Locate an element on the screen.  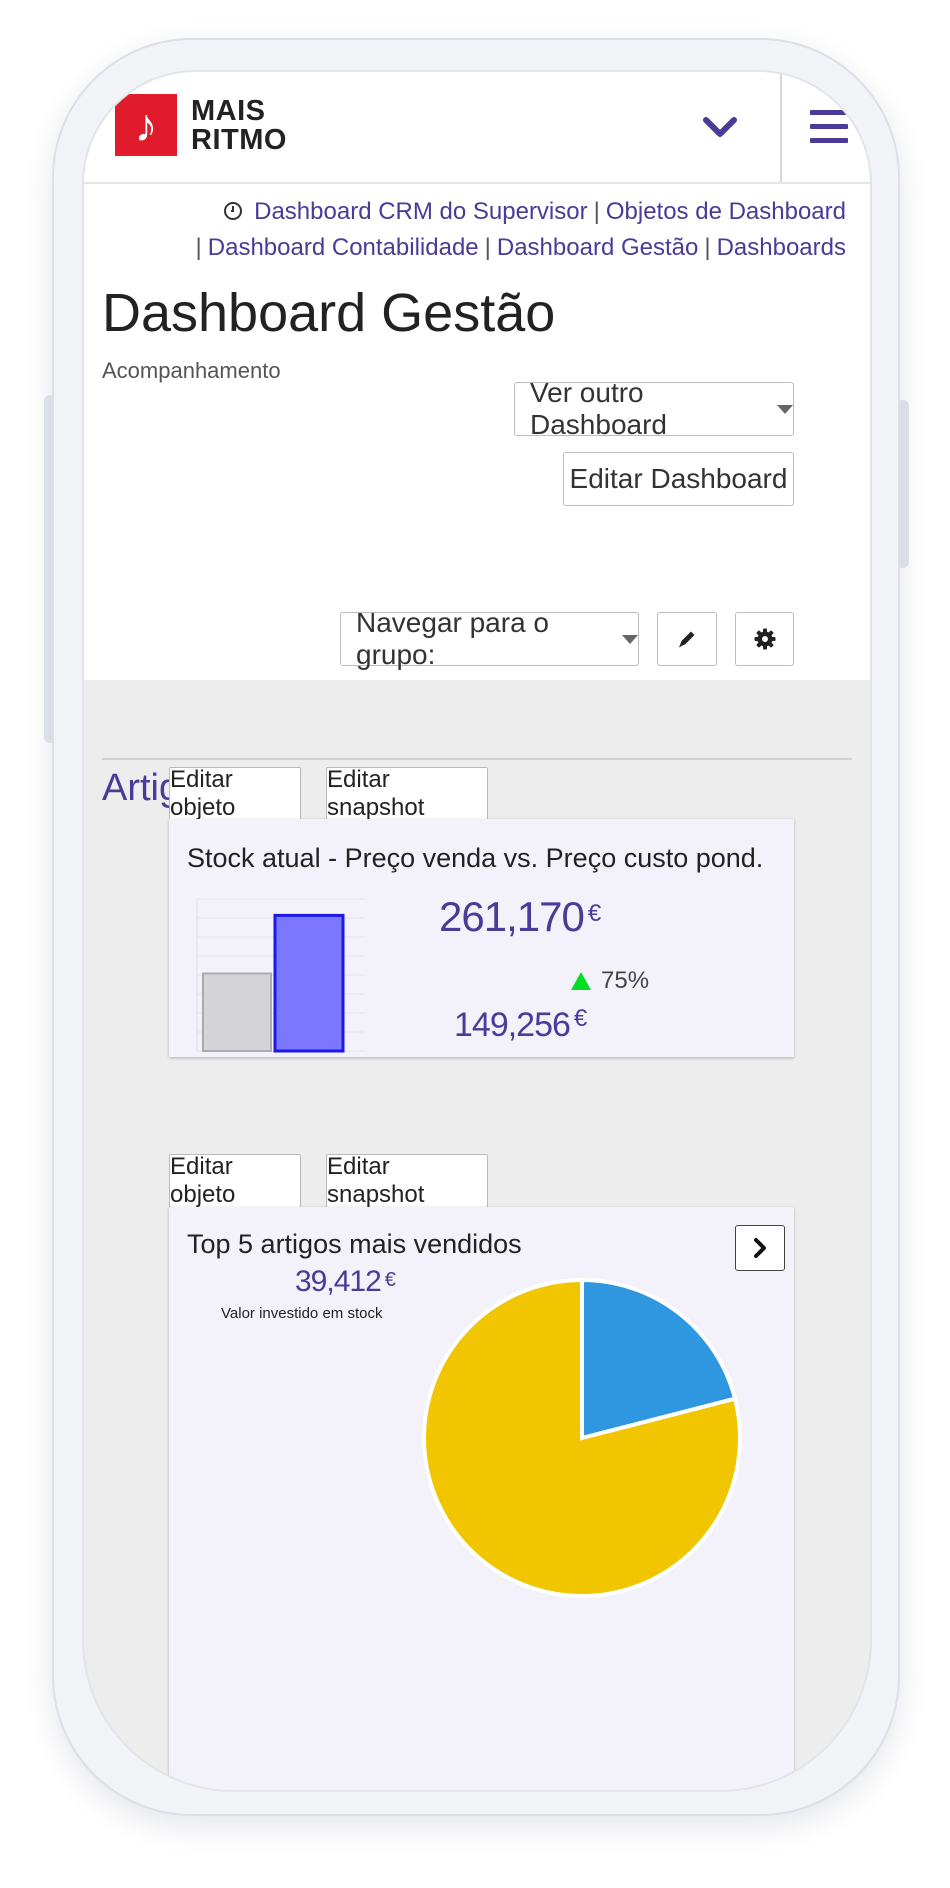
navbar-divider is located at coordinates (781, 127).